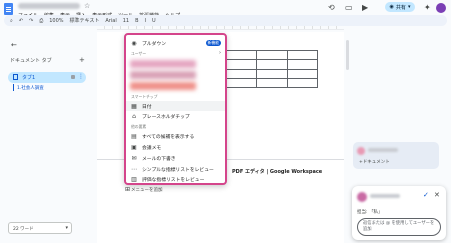 Image resolution: width=451 pixels, height=243 pixels. Describe the element at coordinates (127, 189) in the screenshot. I see `add-comment-icon: ⊞` at that location.